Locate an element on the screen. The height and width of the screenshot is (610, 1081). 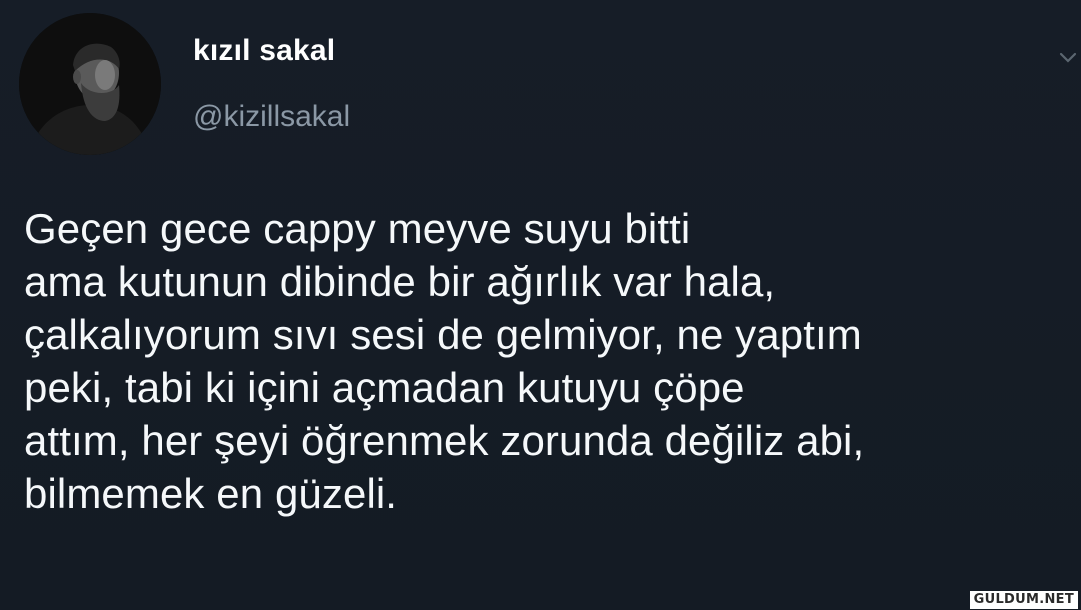
author-display-name: kızıl sakal is located at coordinates (264, 51).